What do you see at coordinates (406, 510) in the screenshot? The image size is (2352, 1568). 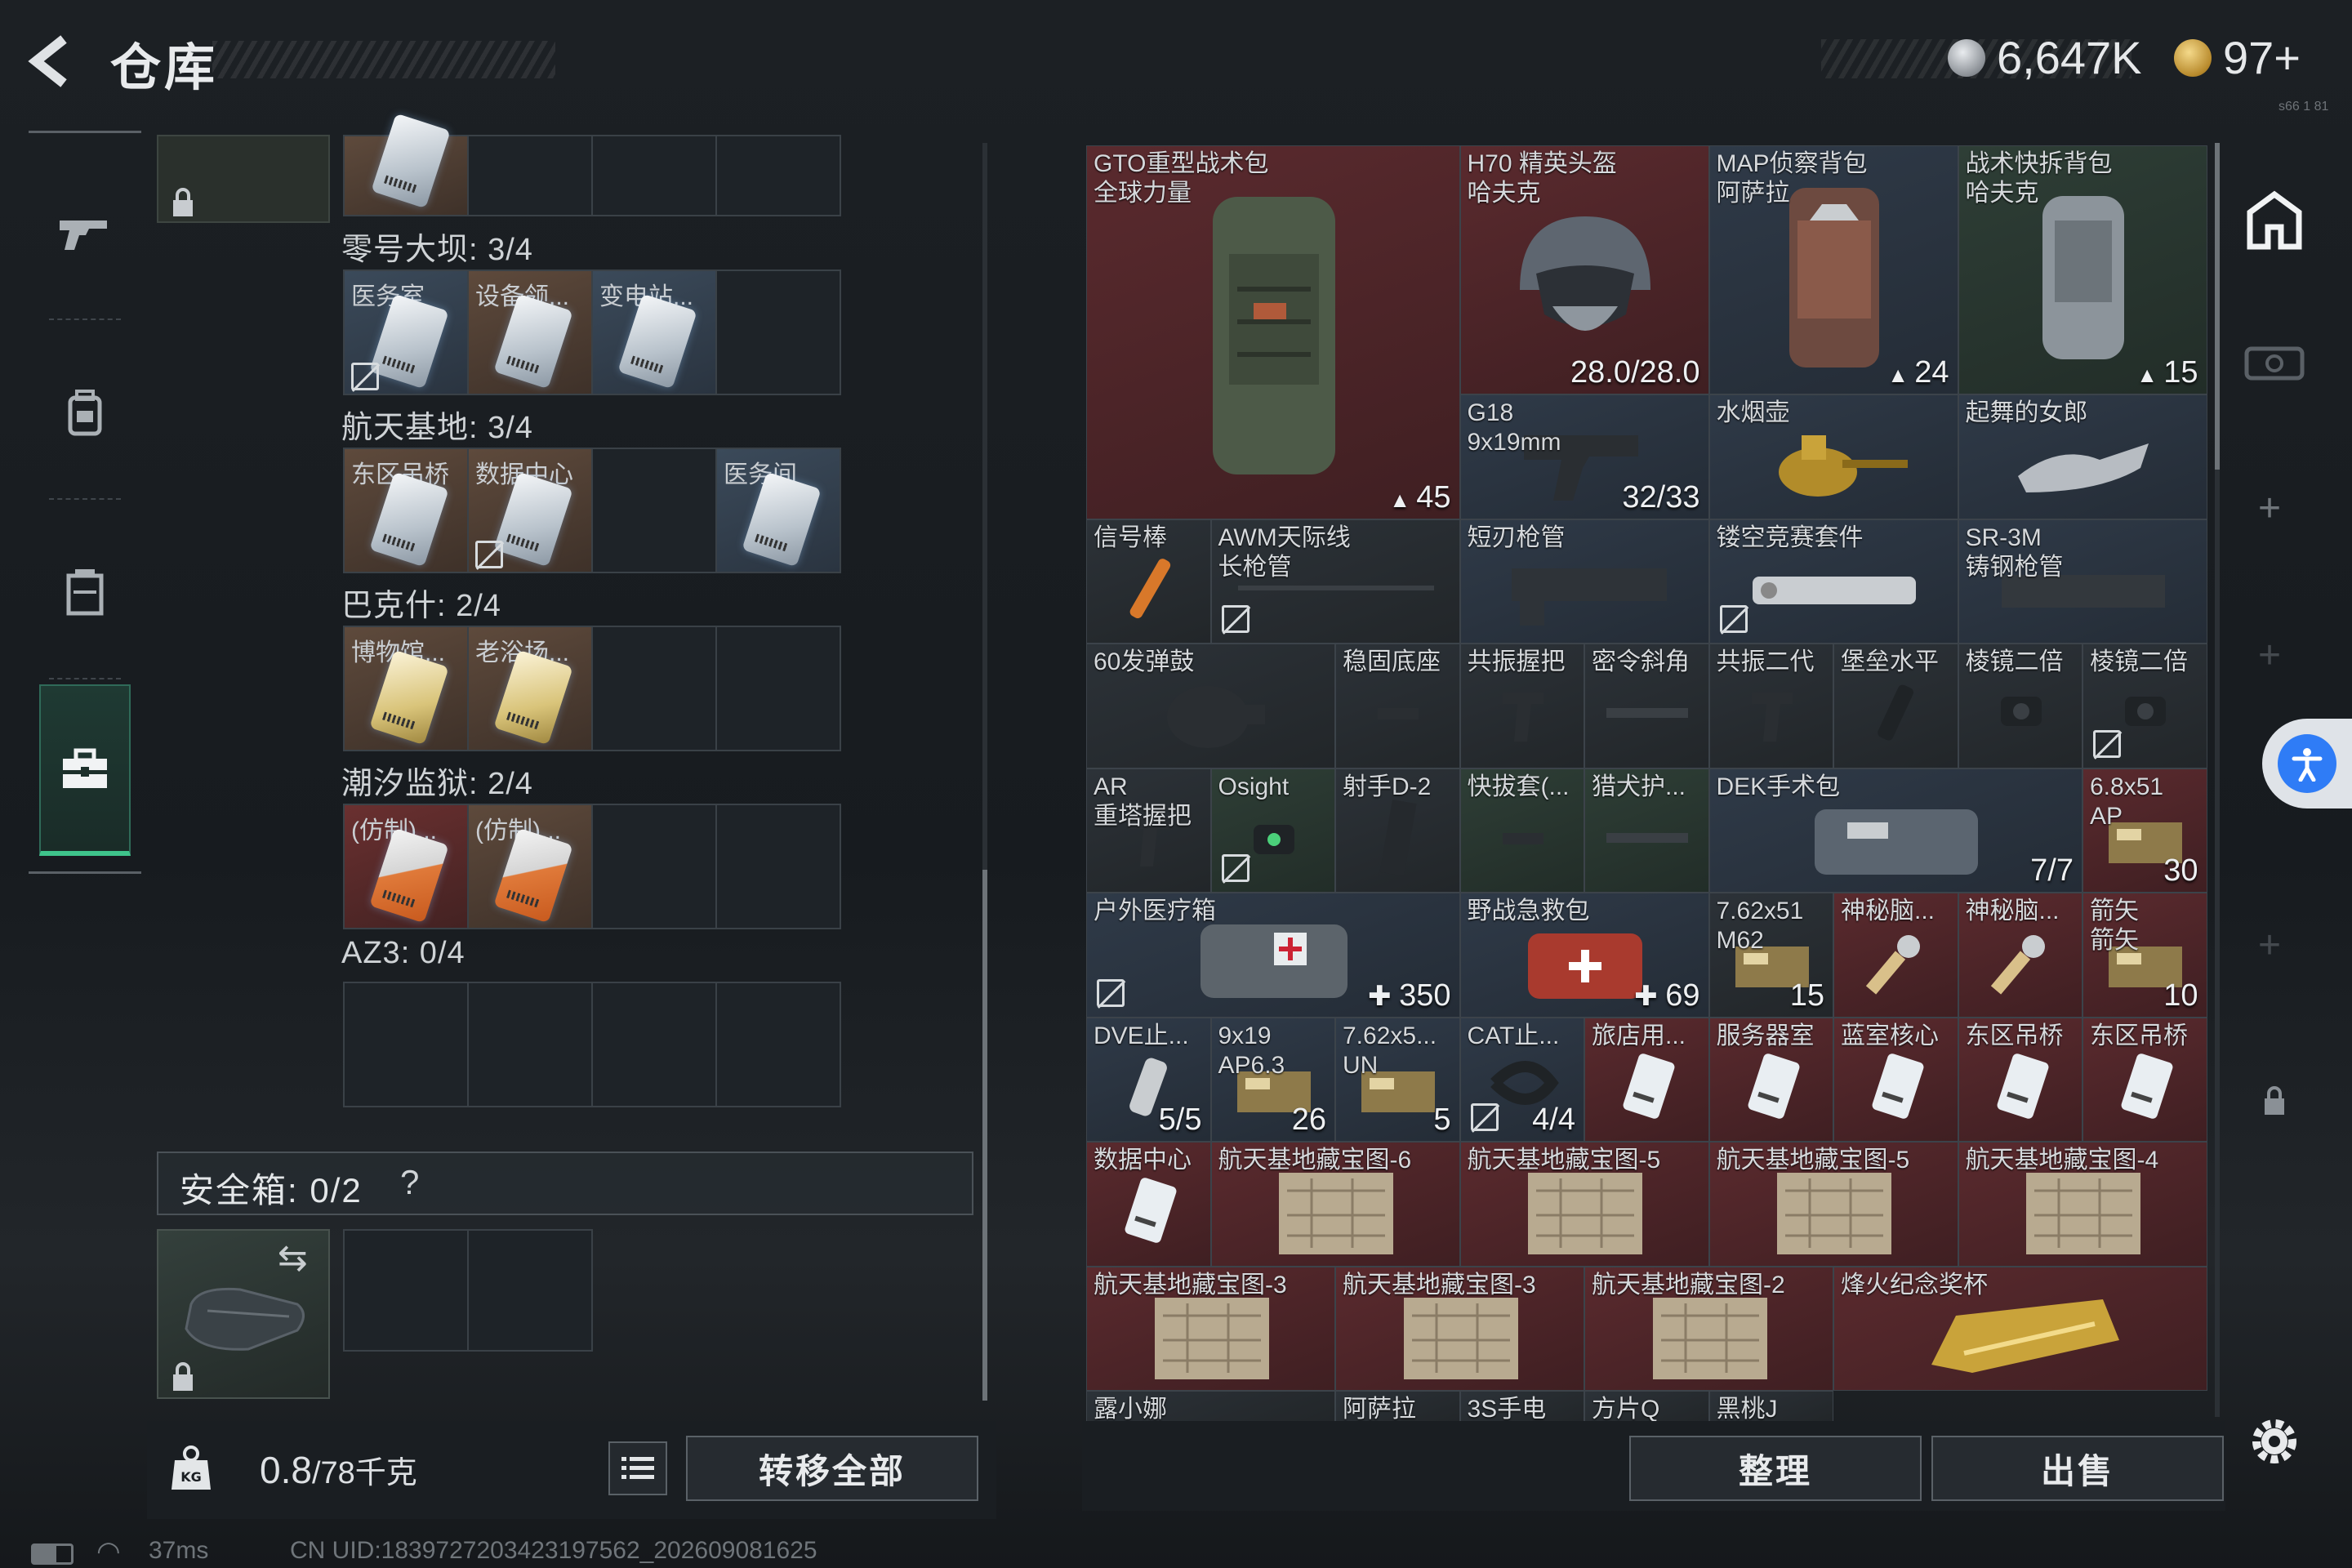 I see `key-slot: 东区吊桥` at bounding box center [406, 510].